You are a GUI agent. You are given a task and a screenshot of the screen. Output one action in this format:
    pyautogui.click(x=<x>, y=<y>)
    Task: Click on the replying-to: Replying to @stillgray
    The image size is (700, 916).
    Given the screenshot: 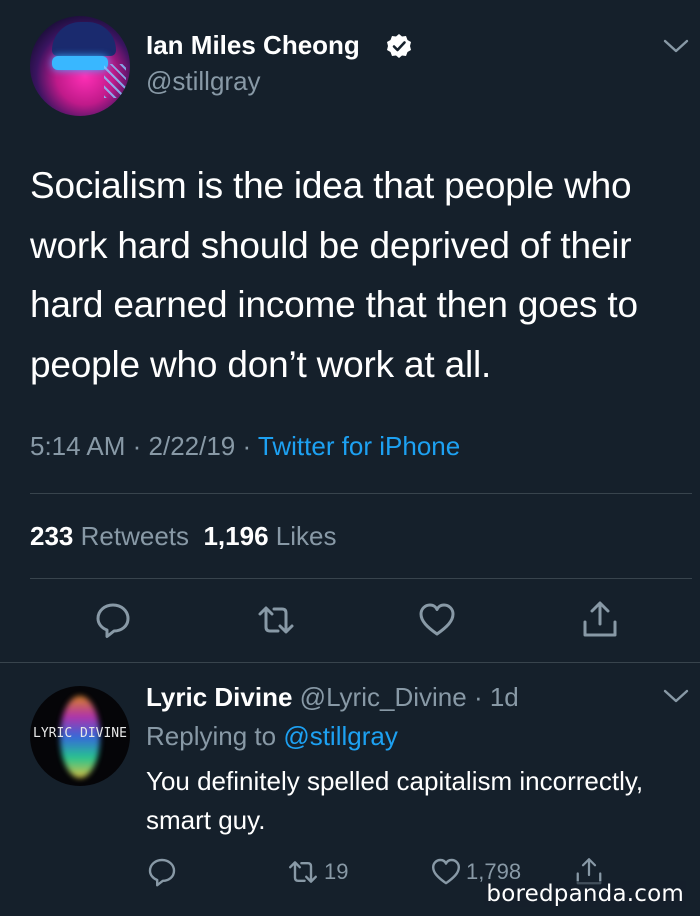 What is the action you would take?
    pyautogui.click(x=272, y=736)
    